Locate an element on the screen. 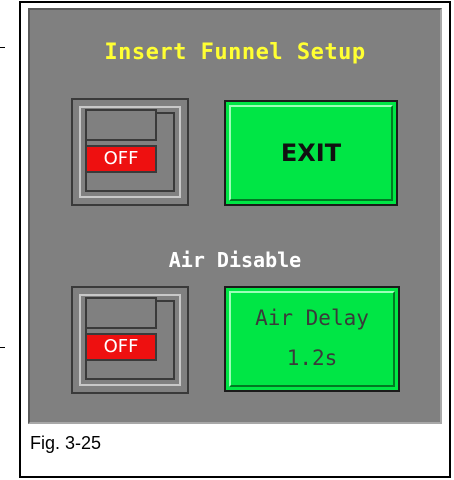 This screenshot has height=480, width=454. air-delay-button: Air Delay 1.2s is located at coordinates (312, 339).